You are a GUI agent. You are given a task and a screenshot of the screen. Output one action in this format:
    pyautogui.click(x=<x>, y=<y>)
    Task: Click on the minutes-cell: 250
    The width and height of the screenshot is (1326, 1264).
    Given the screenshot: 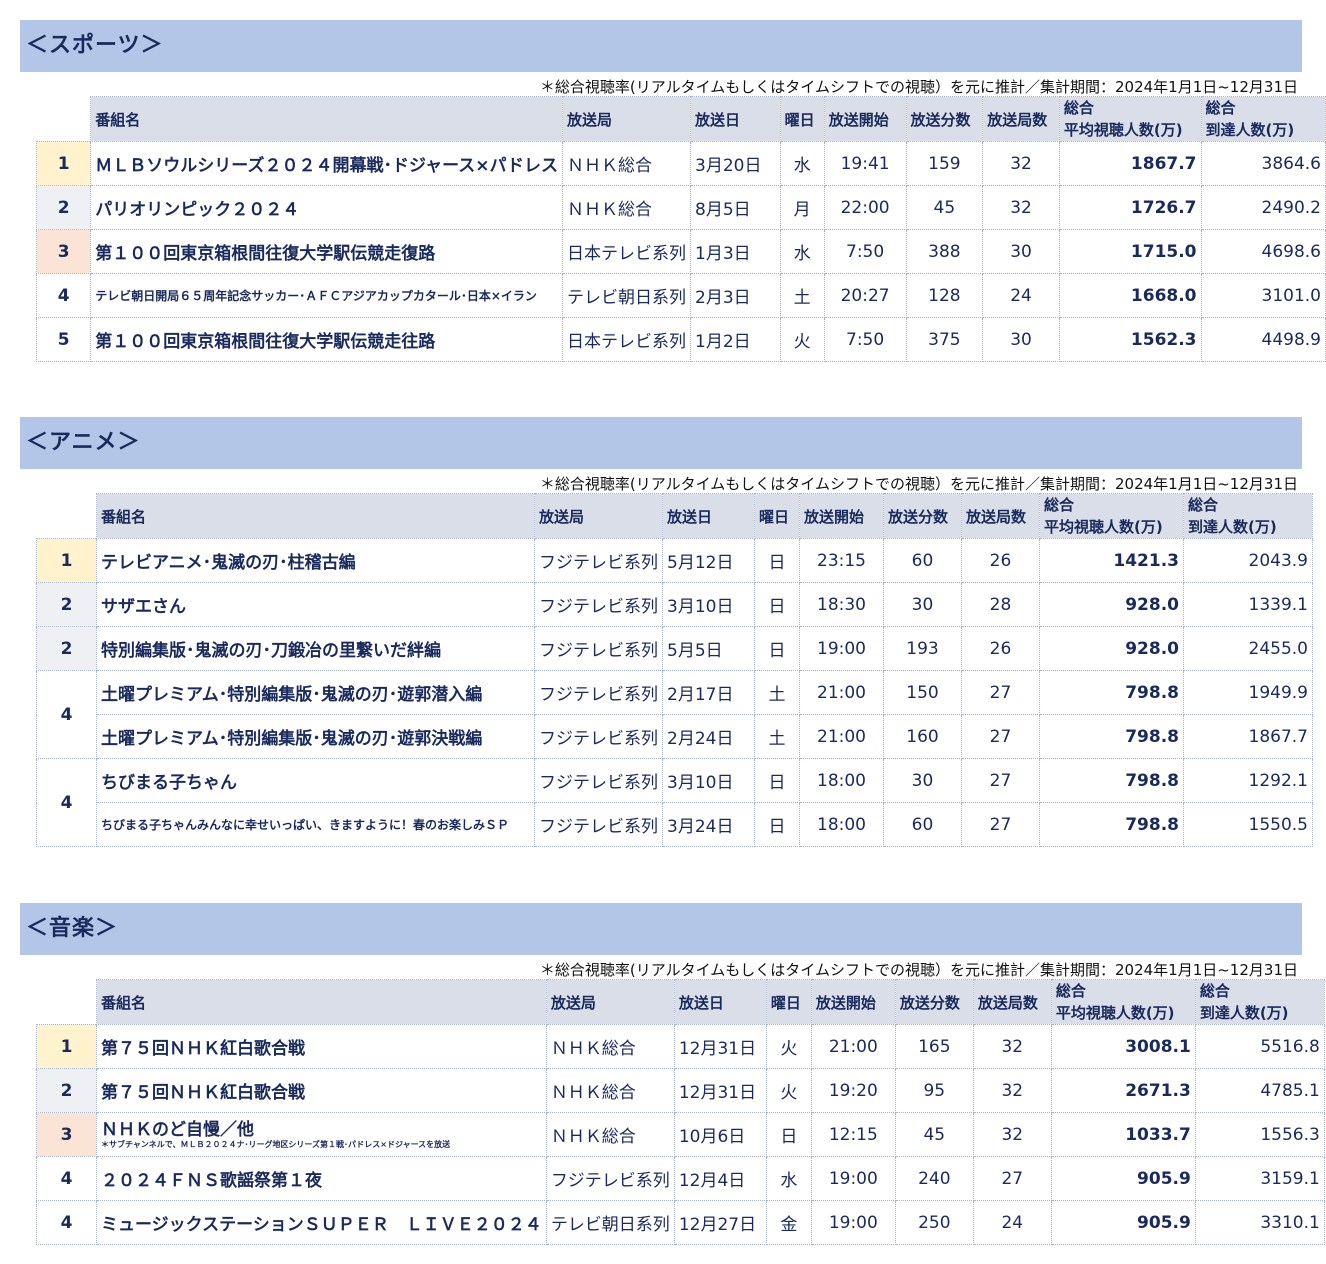 What is the action you would take?
    pyautogui.click(x=934, y=1222)
    